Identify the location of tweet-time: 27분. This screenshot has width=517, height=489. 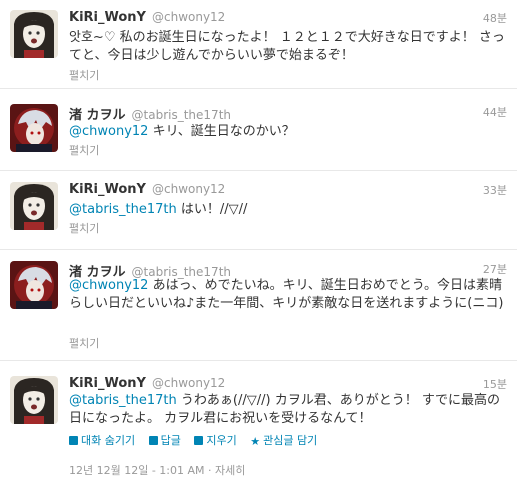
(495, 269).